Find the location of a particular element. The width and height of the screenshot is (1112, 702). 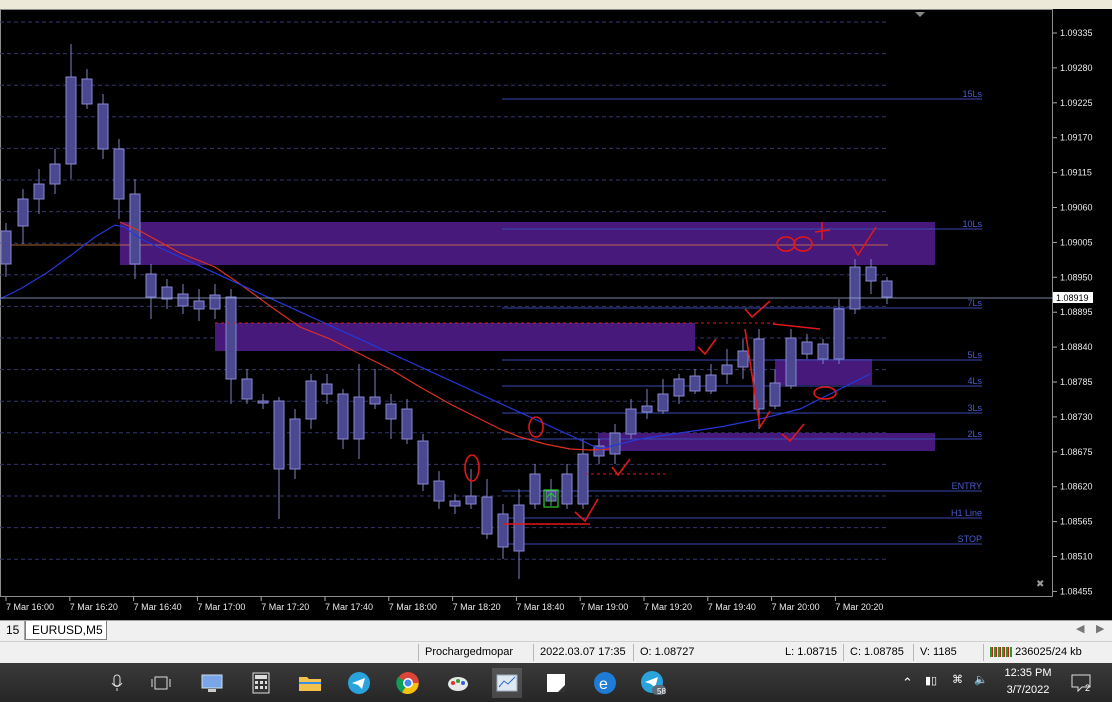

price-tick-label: 1.09170 is located at coordinates (1076, 138).